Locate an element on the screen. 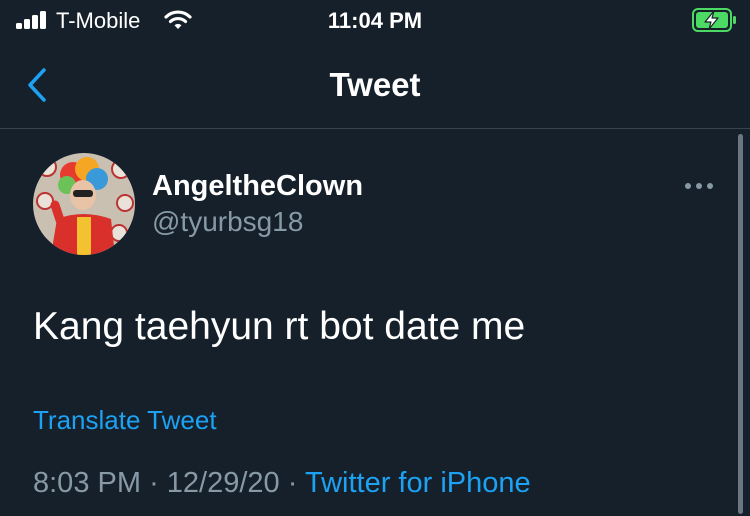 This screenshot has height=516, width=750. more-options-button is located at coordinates (699, 186).